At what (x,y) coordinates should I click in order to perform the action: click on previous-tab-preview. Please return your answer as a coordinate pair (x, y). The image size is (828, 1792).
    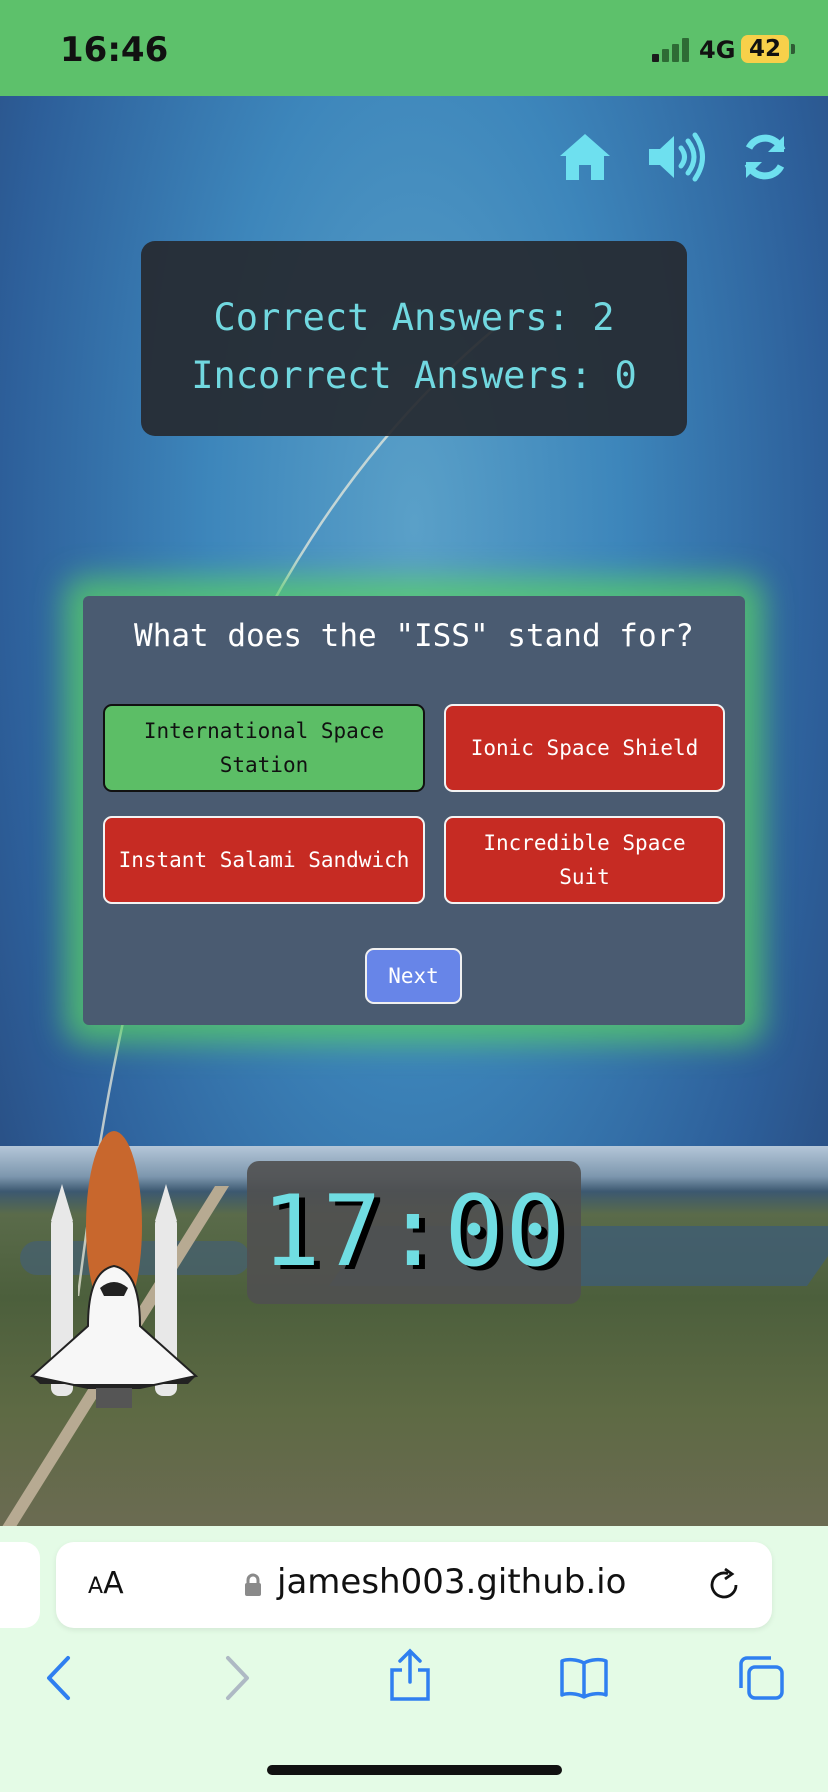
    Looking at the image, I should click on (20, 1585).